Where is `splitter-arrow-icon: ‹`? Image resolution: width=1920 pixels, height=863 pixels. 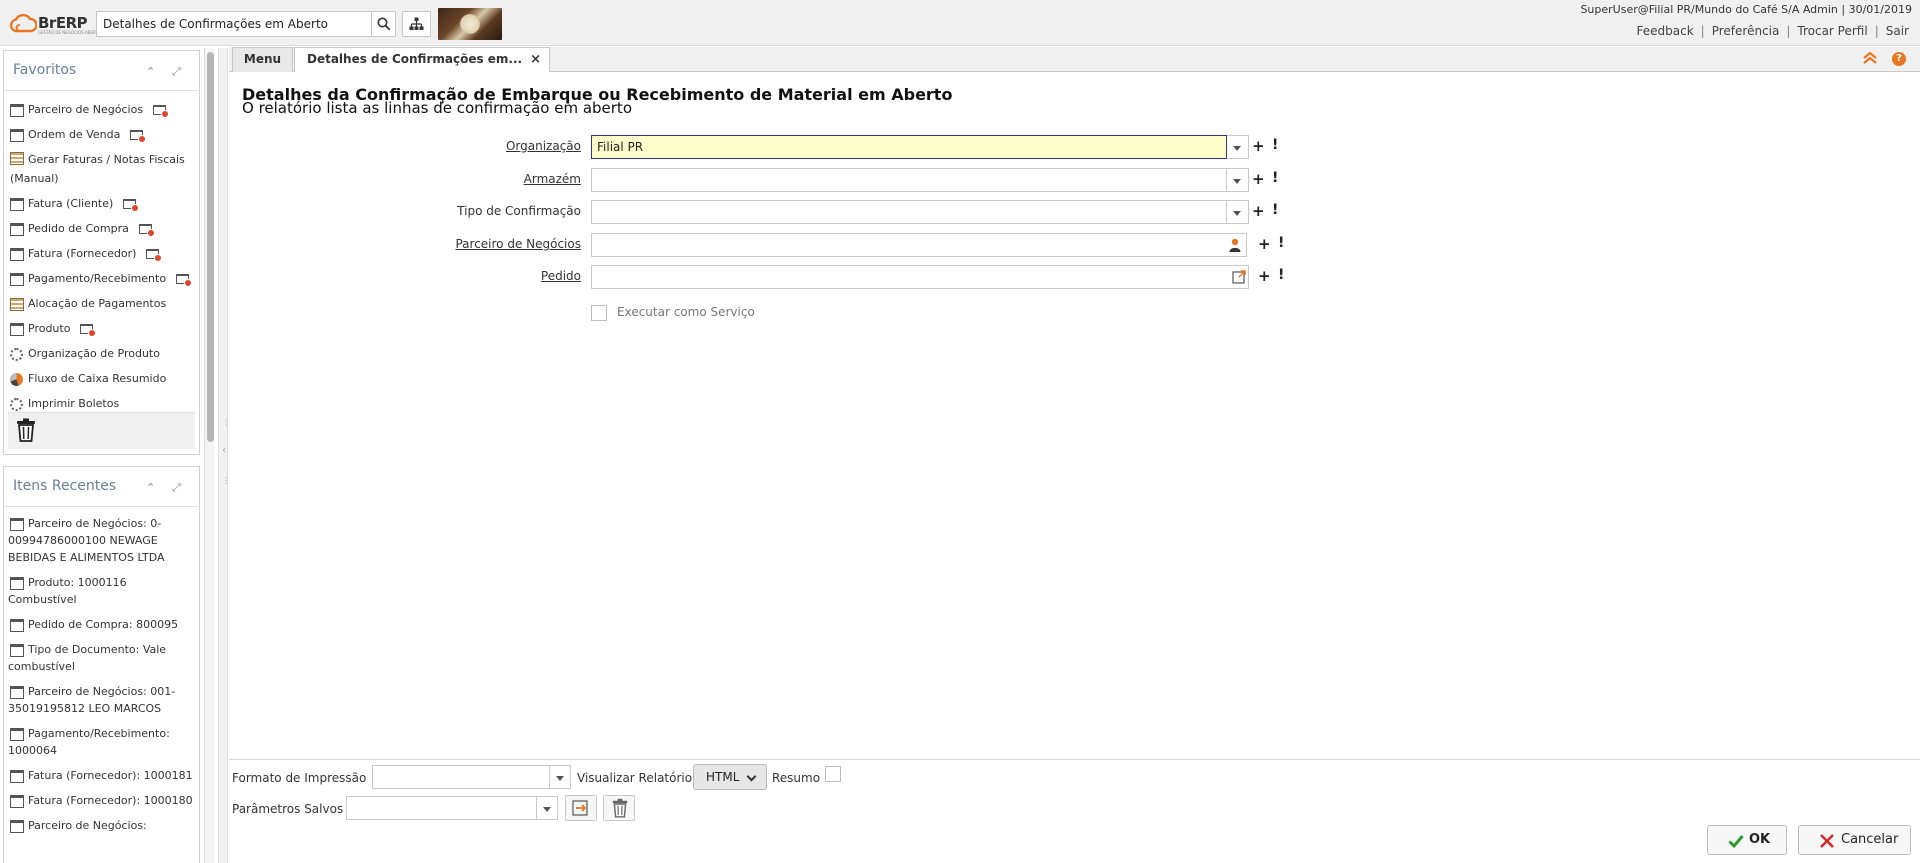
splitter-arrow-icon: ‹ is located at coordinates (224, 451).